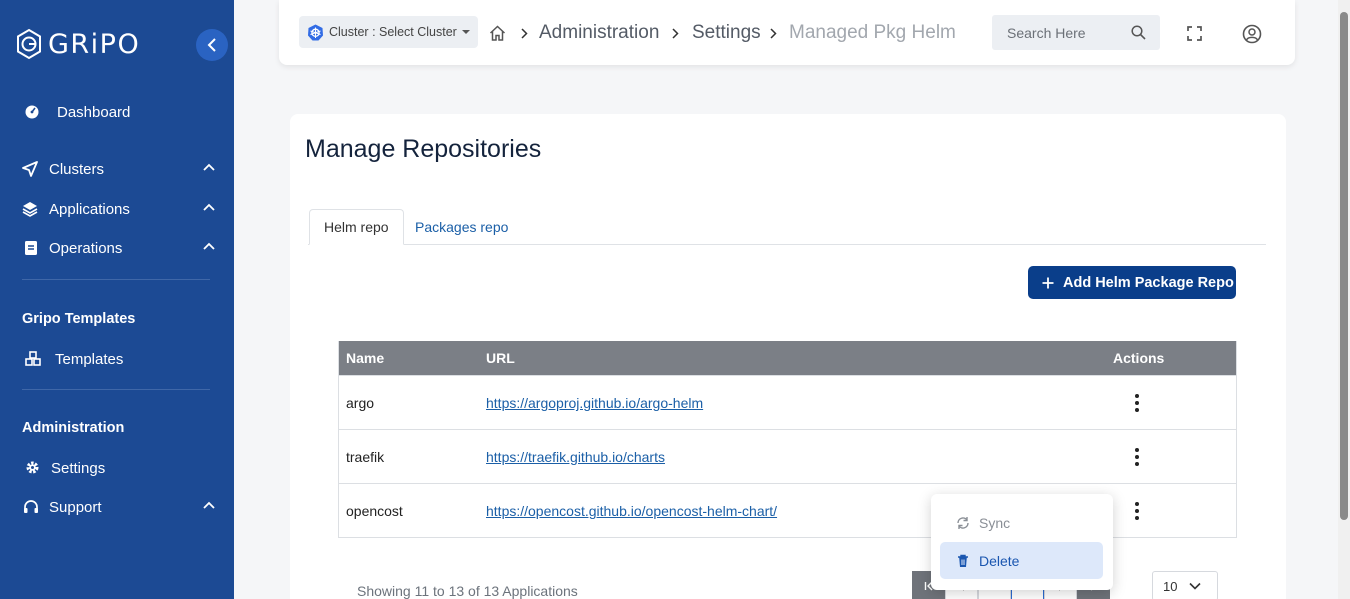 This screenshot has width=1350, height=599. I want to click on sidebar-item-templates: Templates, so click(117, 359).